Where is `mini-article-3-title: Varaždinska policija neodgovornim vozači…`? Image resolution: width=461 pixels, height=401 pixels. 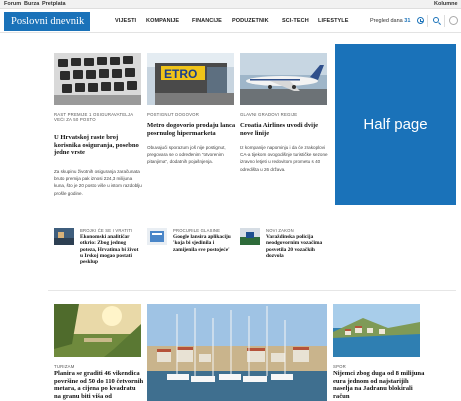
mini-article-3-title: Varaždinska policija neodgovornim vozači… is located at coordinates (297, 246).